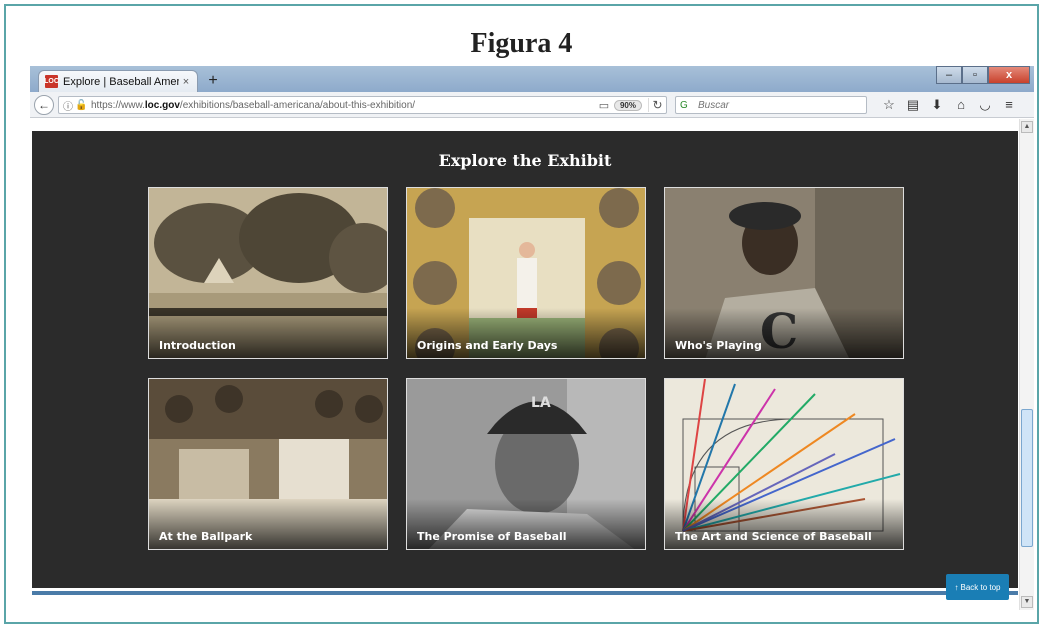 The image size is (1043, 628). I want to click on new-tab-button: +, so click(213, 81).